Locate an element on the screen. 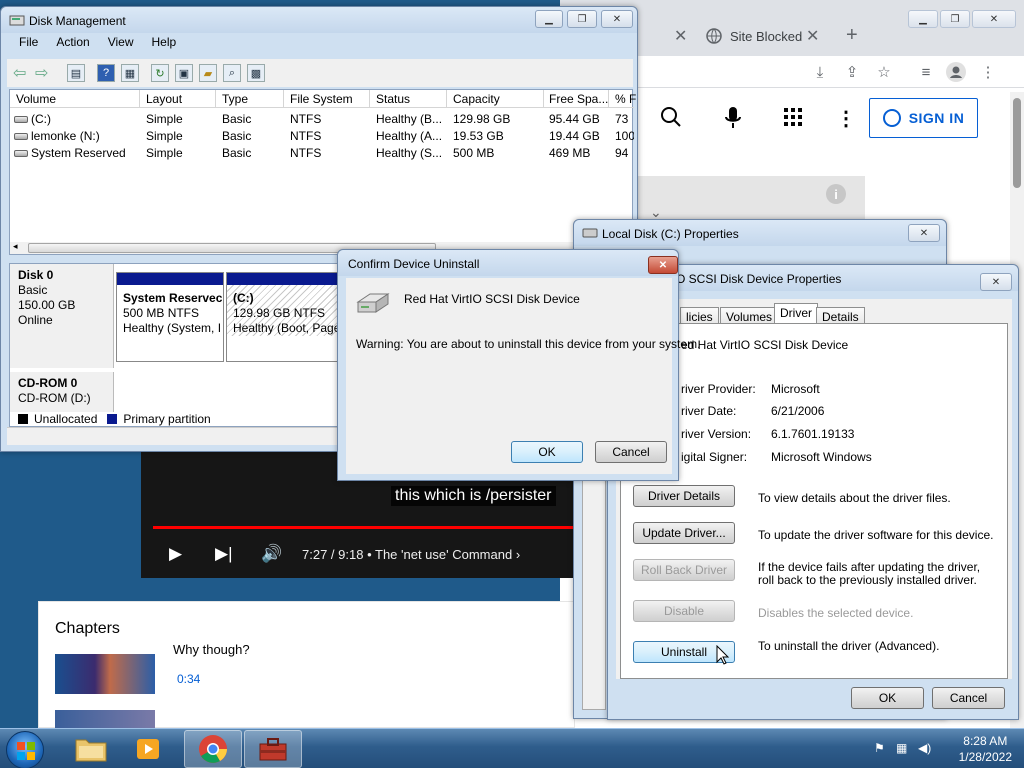 Image resolution: width=1024 pixels, height=768 pixels. capacity-cell: 500 MB is located at coordinates (474, 153).